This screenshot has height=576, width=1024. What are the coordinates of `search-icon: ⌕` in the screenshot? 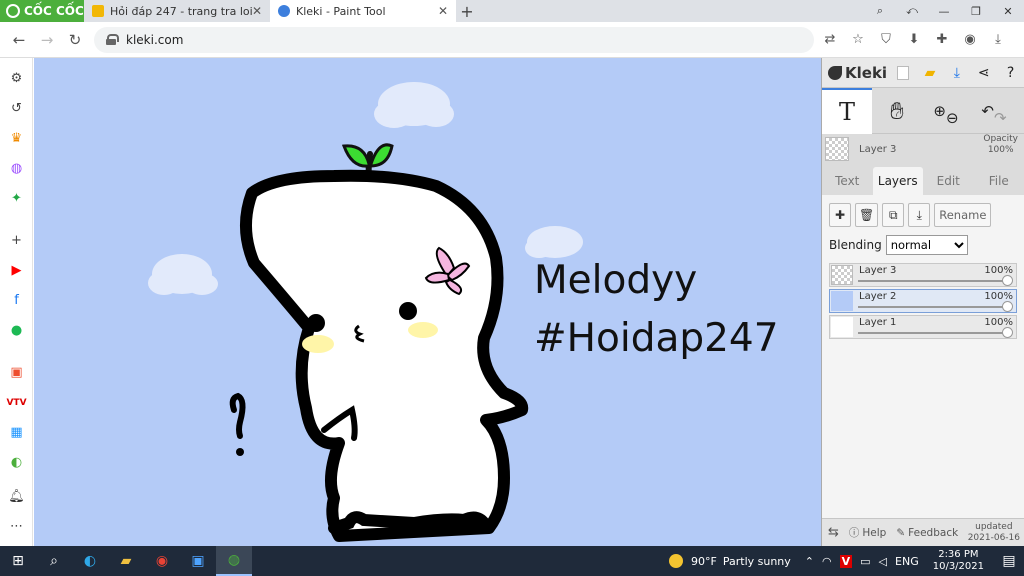 It's located at (54, 561).